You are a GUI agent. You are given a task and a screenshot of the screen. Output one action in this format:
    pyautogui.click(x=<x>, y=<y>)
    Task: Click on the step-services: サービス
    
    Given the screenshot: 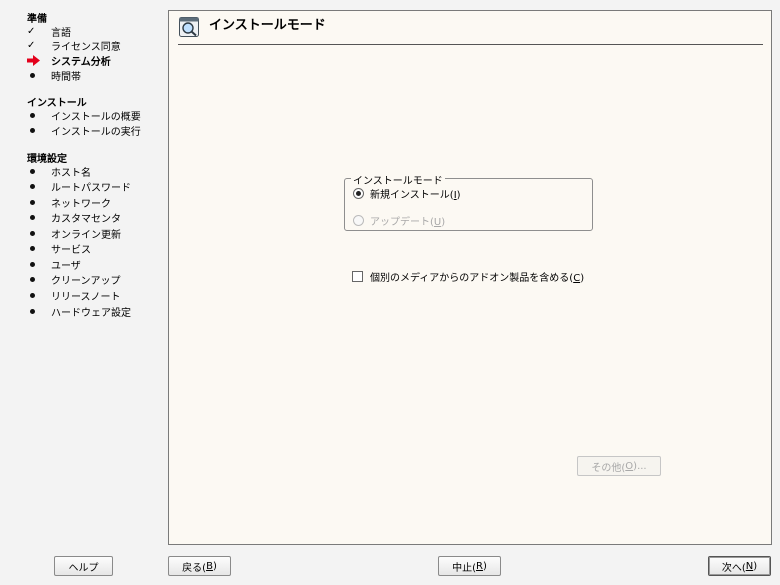 What is the action you would take?
    pyautogui.click(x=59, y=248)
    